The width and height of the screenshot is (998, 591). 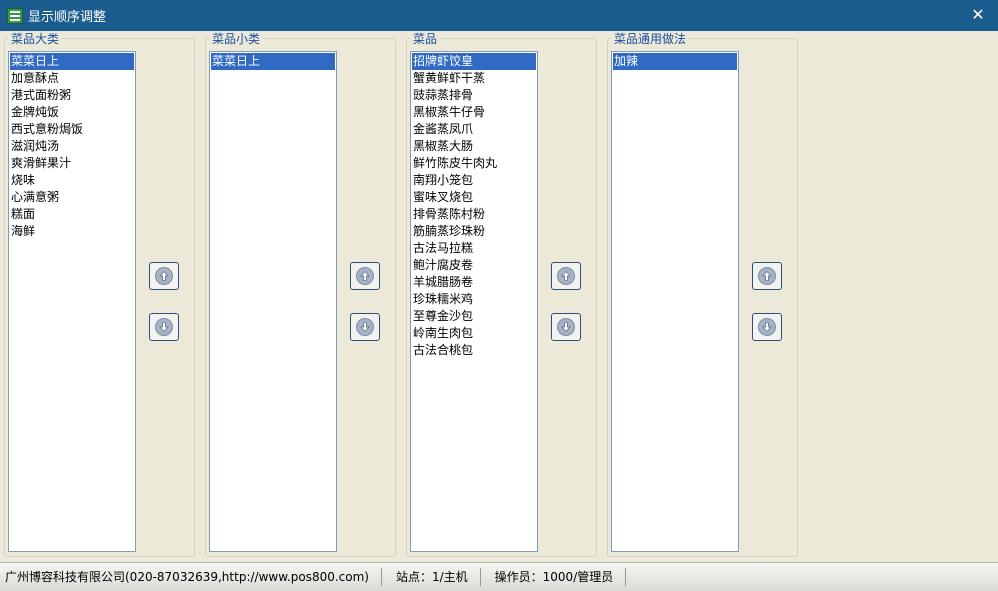 I want to click on list-item: 古法合桃包, so click(x=474, y=350).